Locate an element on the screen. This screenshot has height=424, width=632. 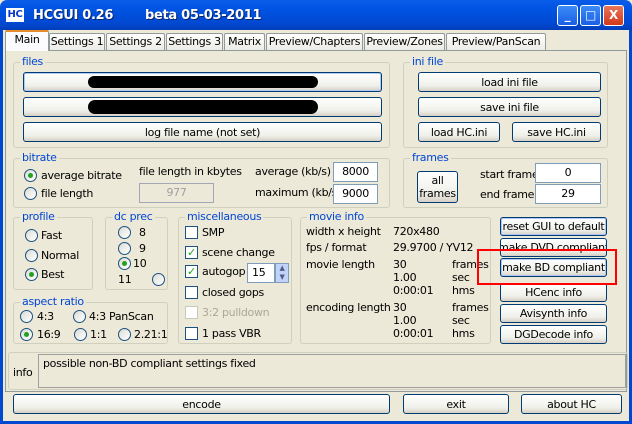
aspect-2-21-label: 2.21:1 is located at coordinates (151, 334).